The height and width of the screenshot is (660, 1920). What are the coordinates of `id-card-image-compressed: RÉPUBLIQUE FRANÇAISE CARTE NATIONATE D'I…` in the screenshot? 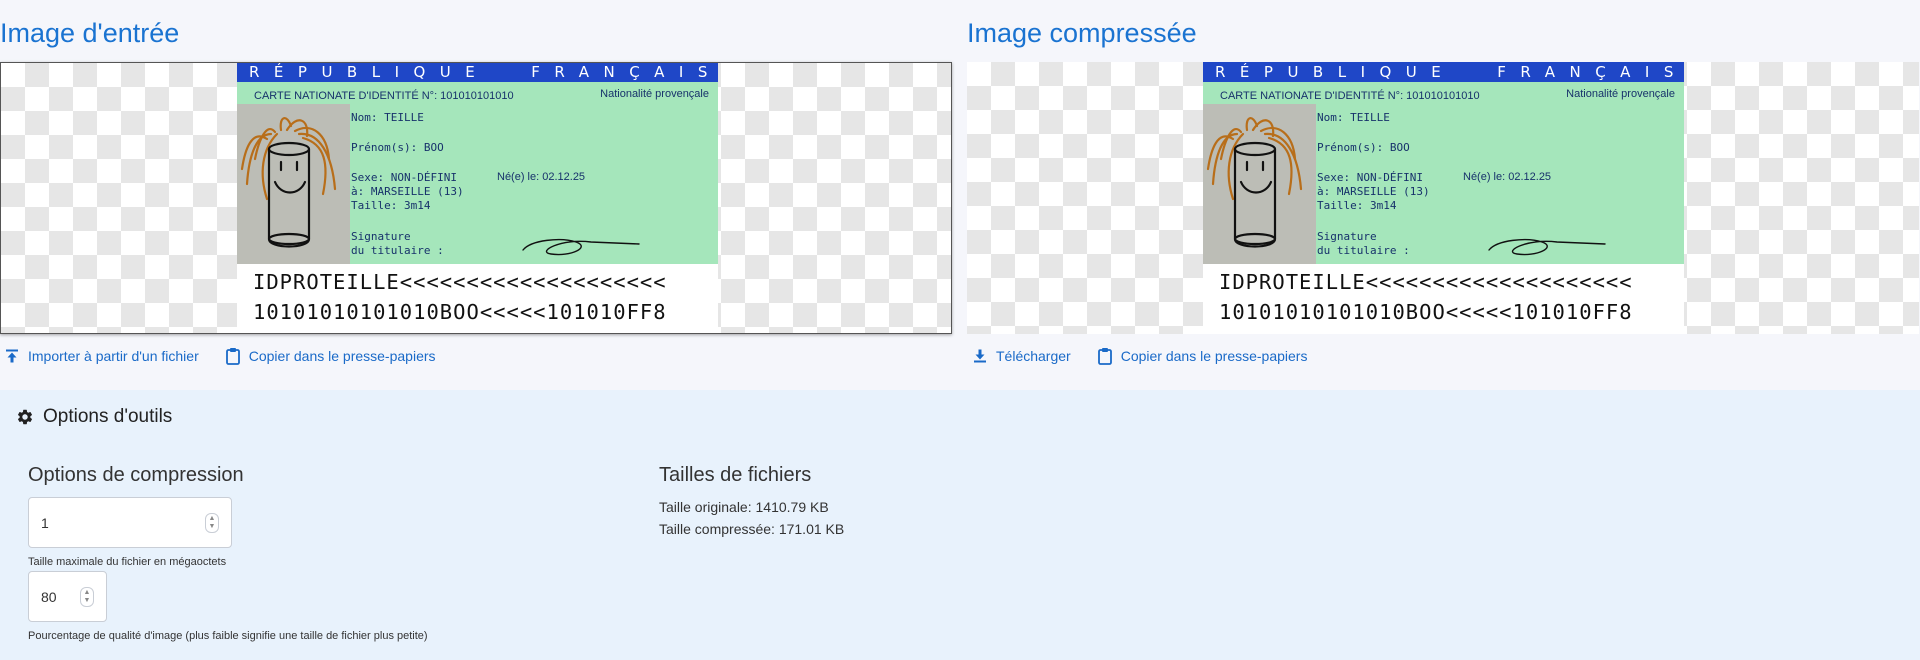 It's located at (1450, 198).